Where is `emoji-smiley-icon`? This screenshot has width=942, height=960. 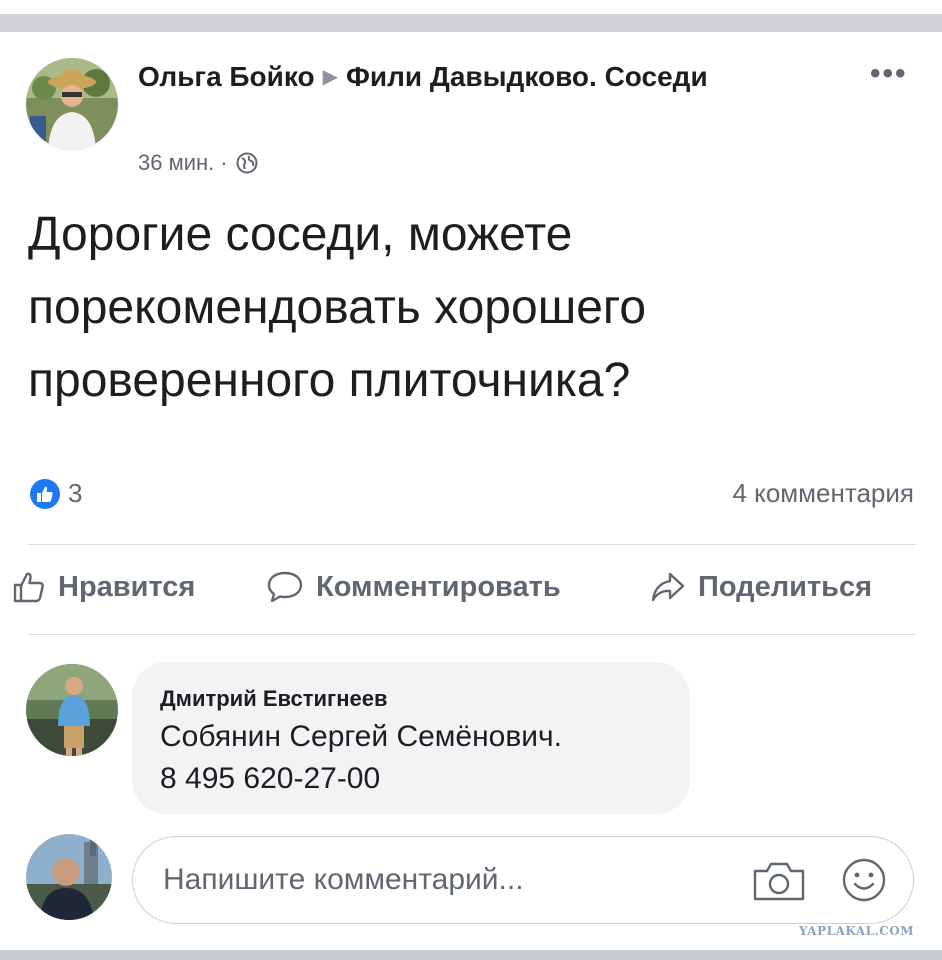 emoji-smiley-icon is located at coordinates (864, 882).